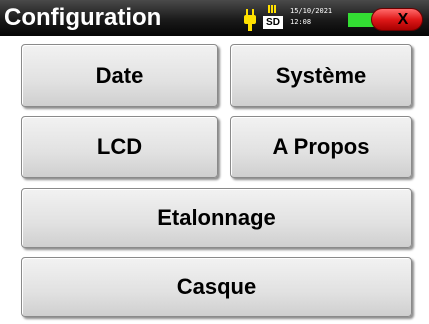 This screenshot has width=429, height=324. I want to click on sd-card-icon: SD, so click(273, 18).